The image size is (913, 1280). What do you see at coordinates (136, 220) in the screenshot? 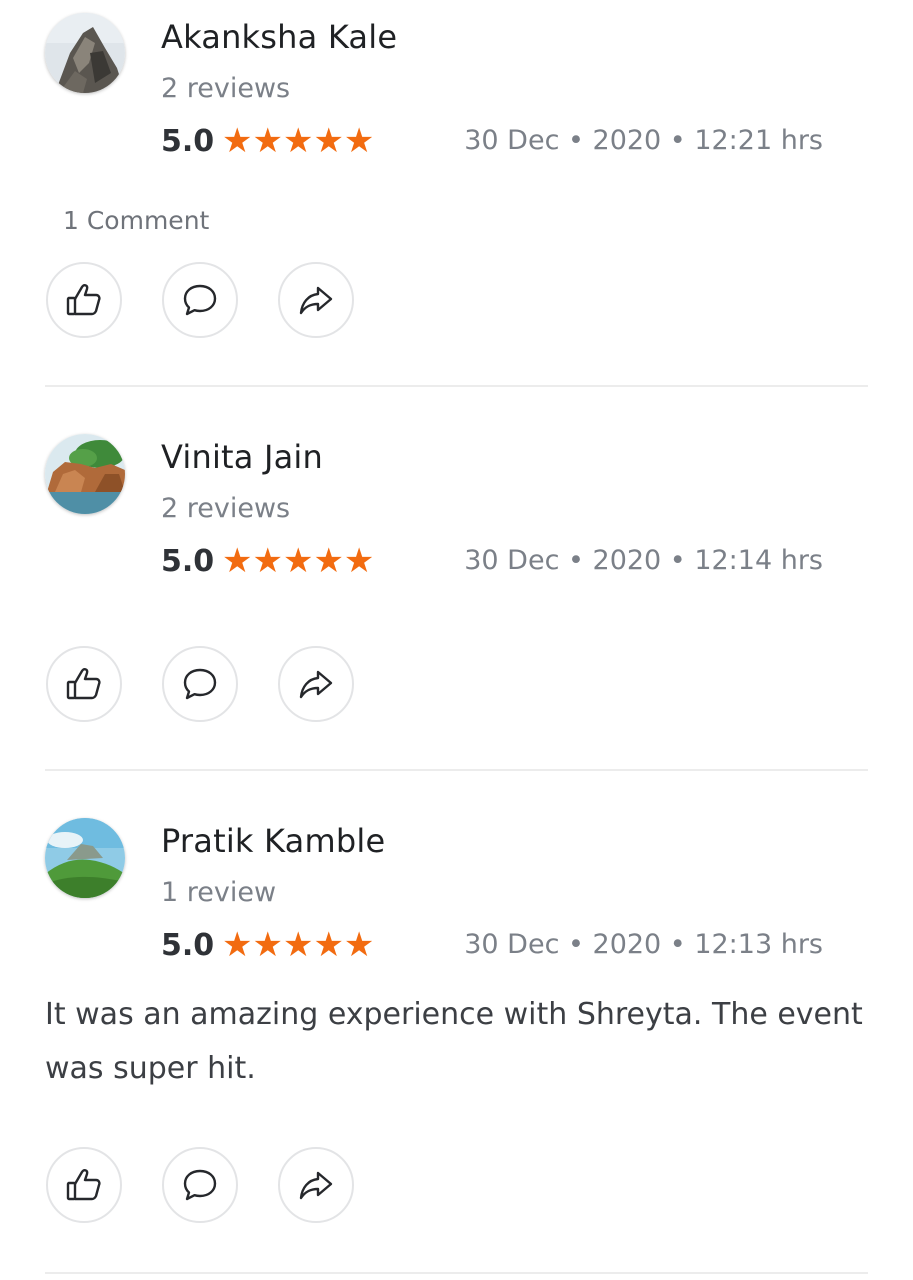
I see `comment-count-link: 1 Comment` at bounding box center [136, 220].